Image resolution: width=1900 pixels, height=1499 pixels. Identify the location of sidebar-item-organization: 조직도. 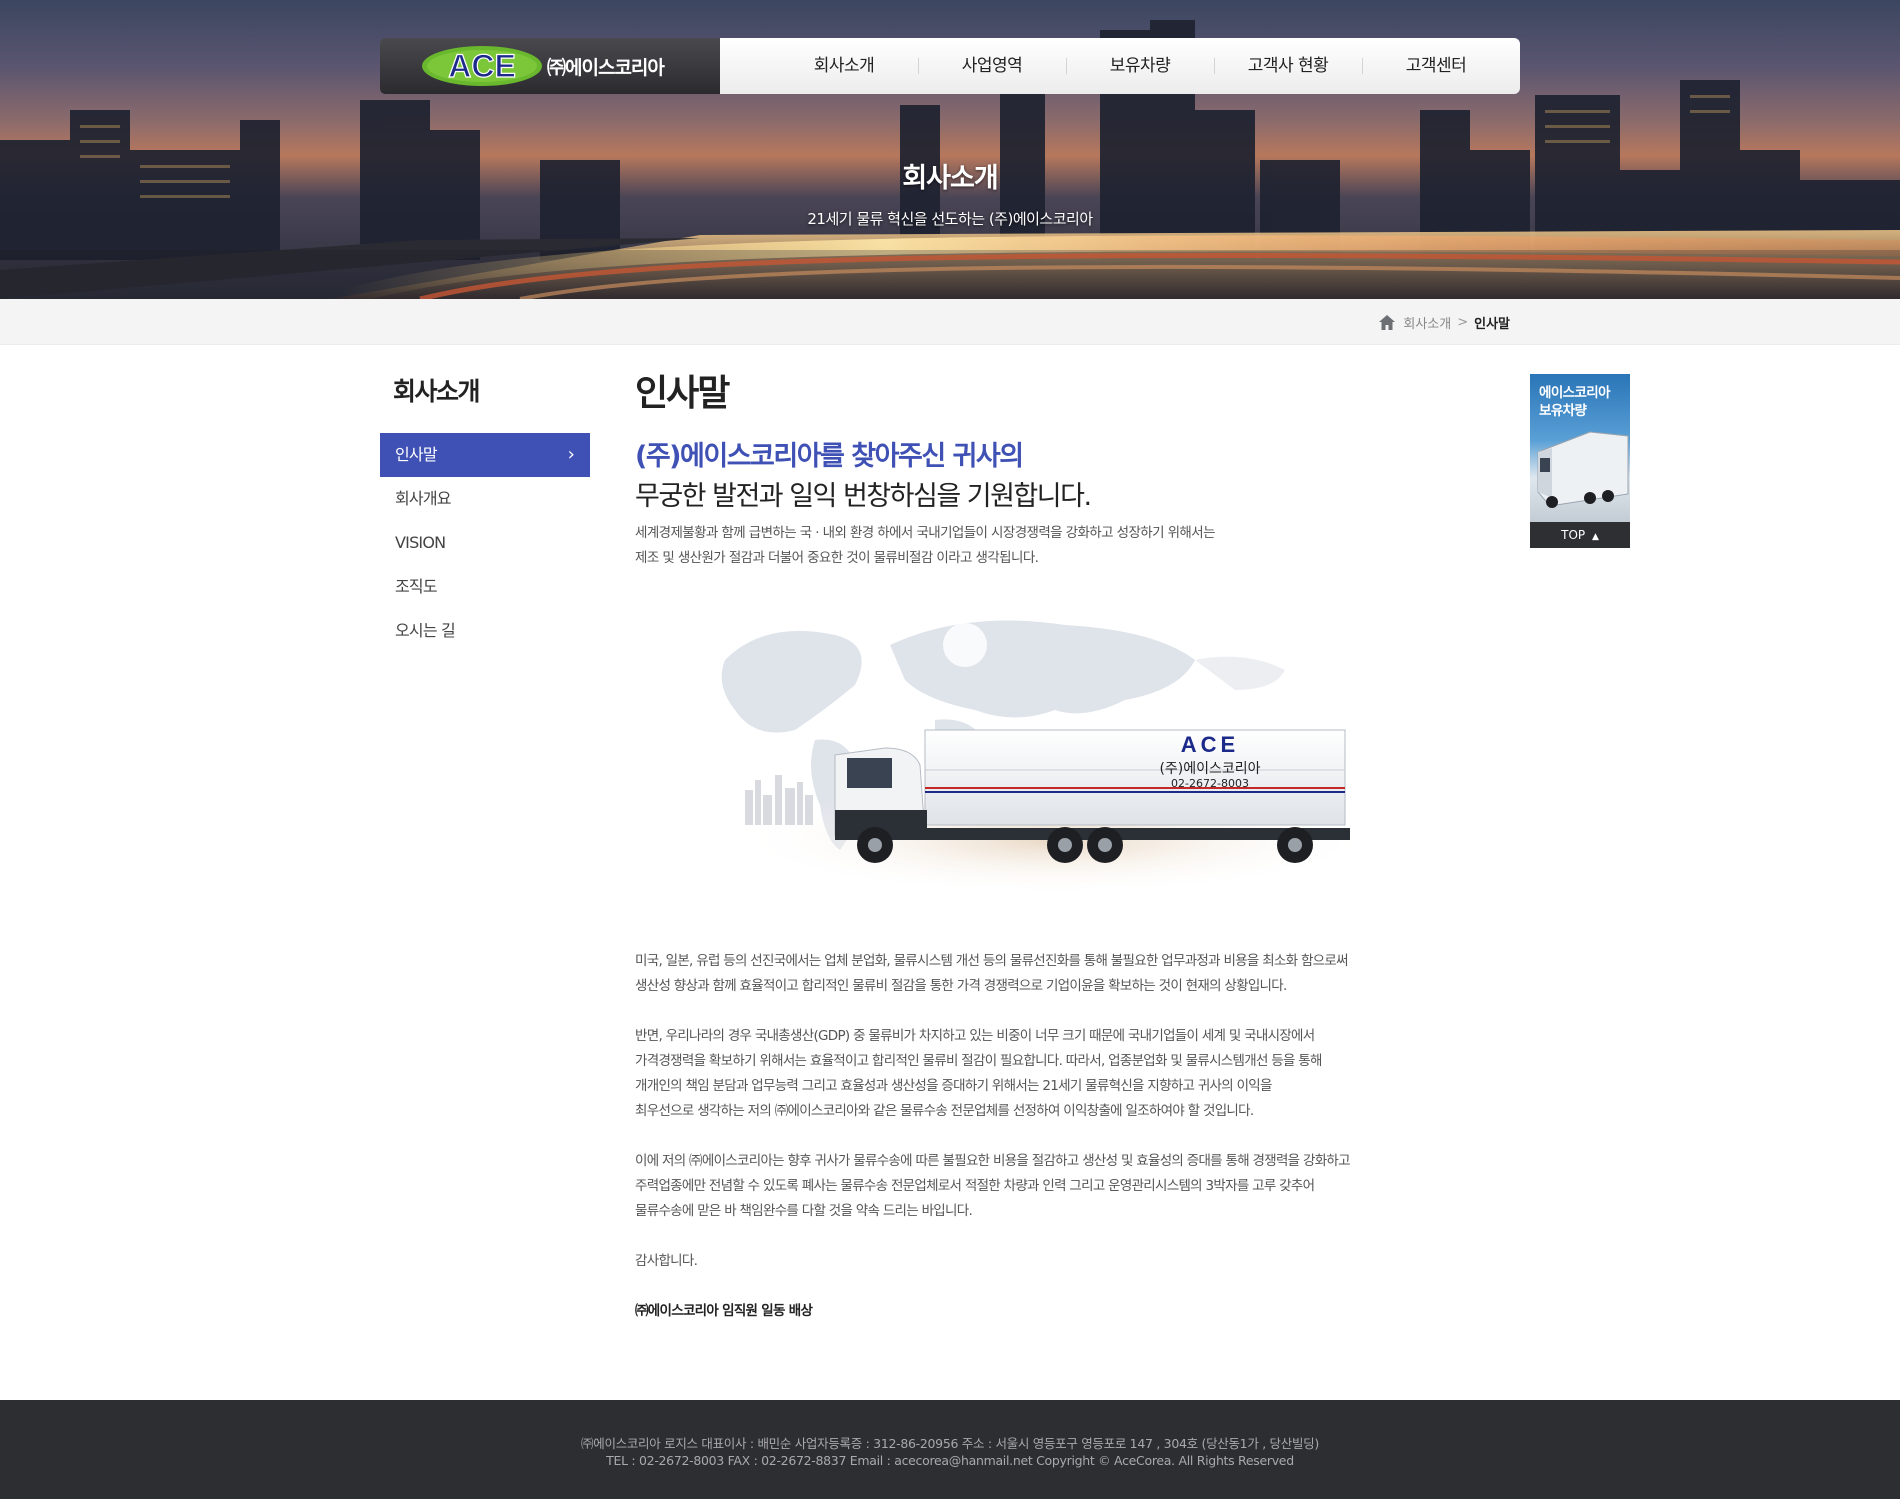
(485, 587).